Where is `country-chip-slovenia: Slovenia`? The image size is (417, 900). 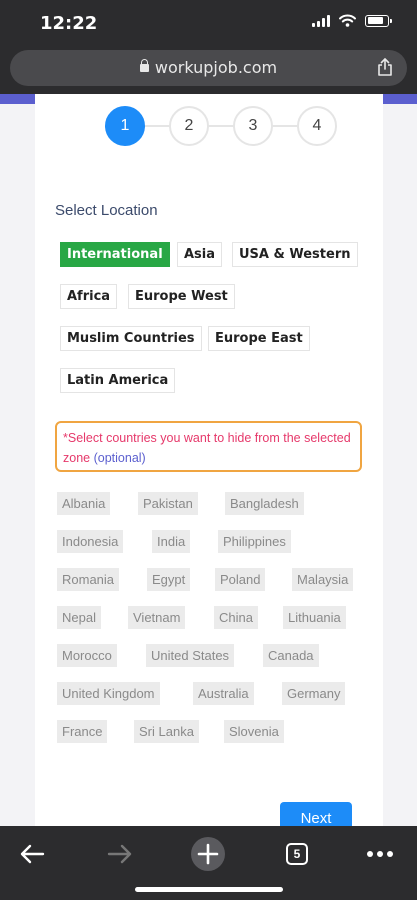 country-chip-slovenia: Slovenia is located at coordinates (254, 731).